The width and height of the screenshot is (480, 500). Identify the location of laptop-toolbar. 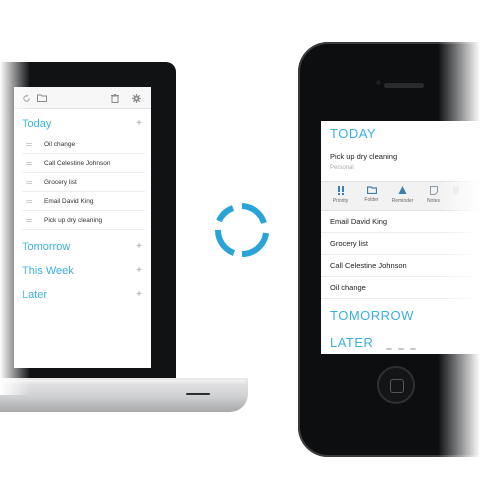
(82, 98).